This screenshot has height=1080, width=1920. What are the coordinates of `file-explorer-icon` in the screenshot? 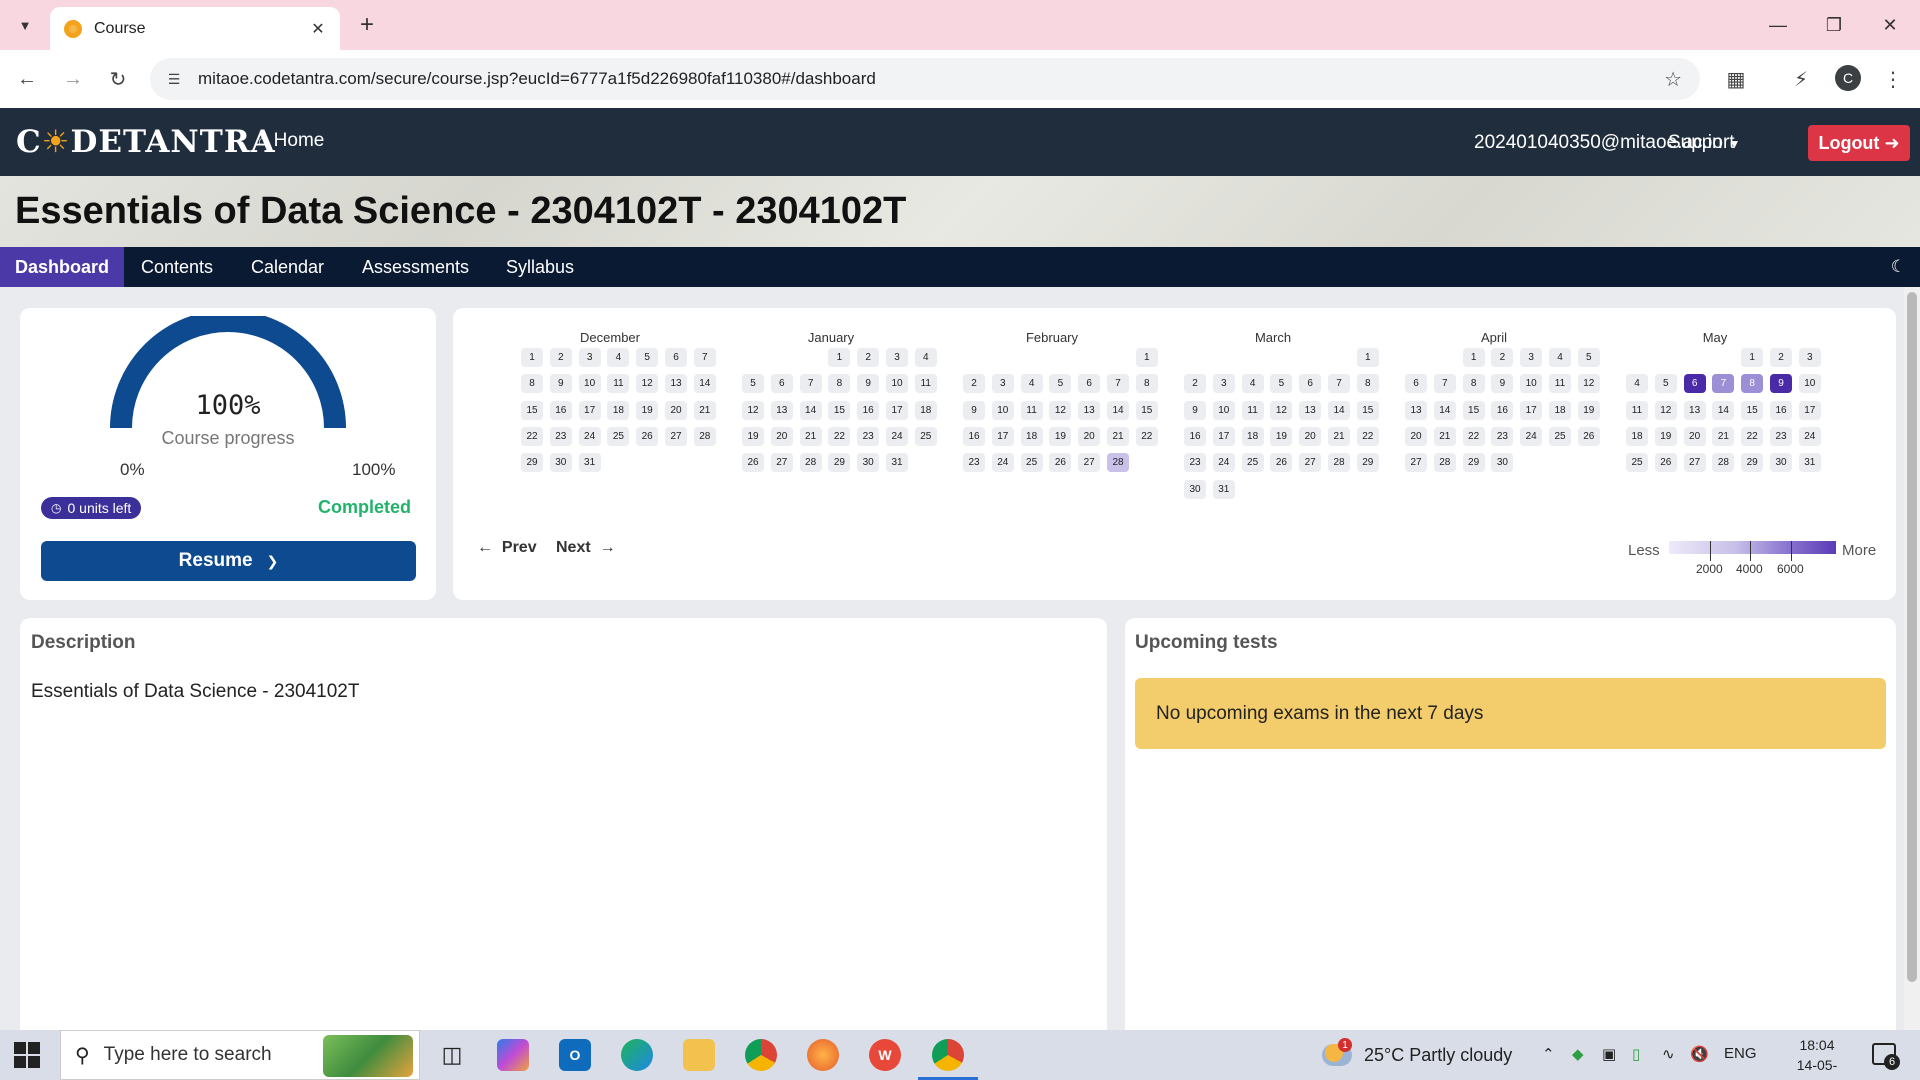 It's located at (699, 1055).